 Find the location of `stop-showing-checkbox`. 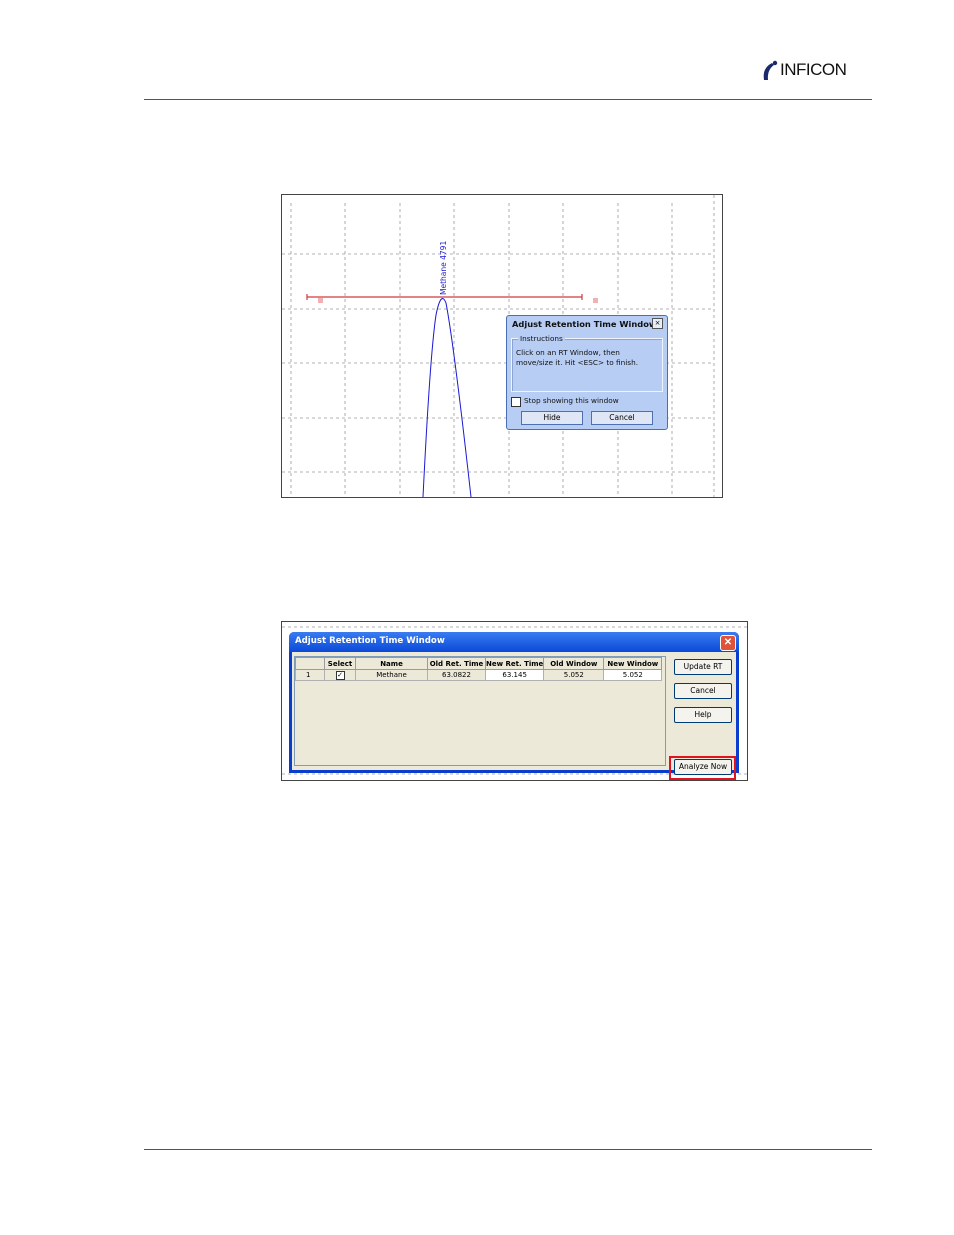

stop-showing-checkbox is located at coordinates (516, 402).